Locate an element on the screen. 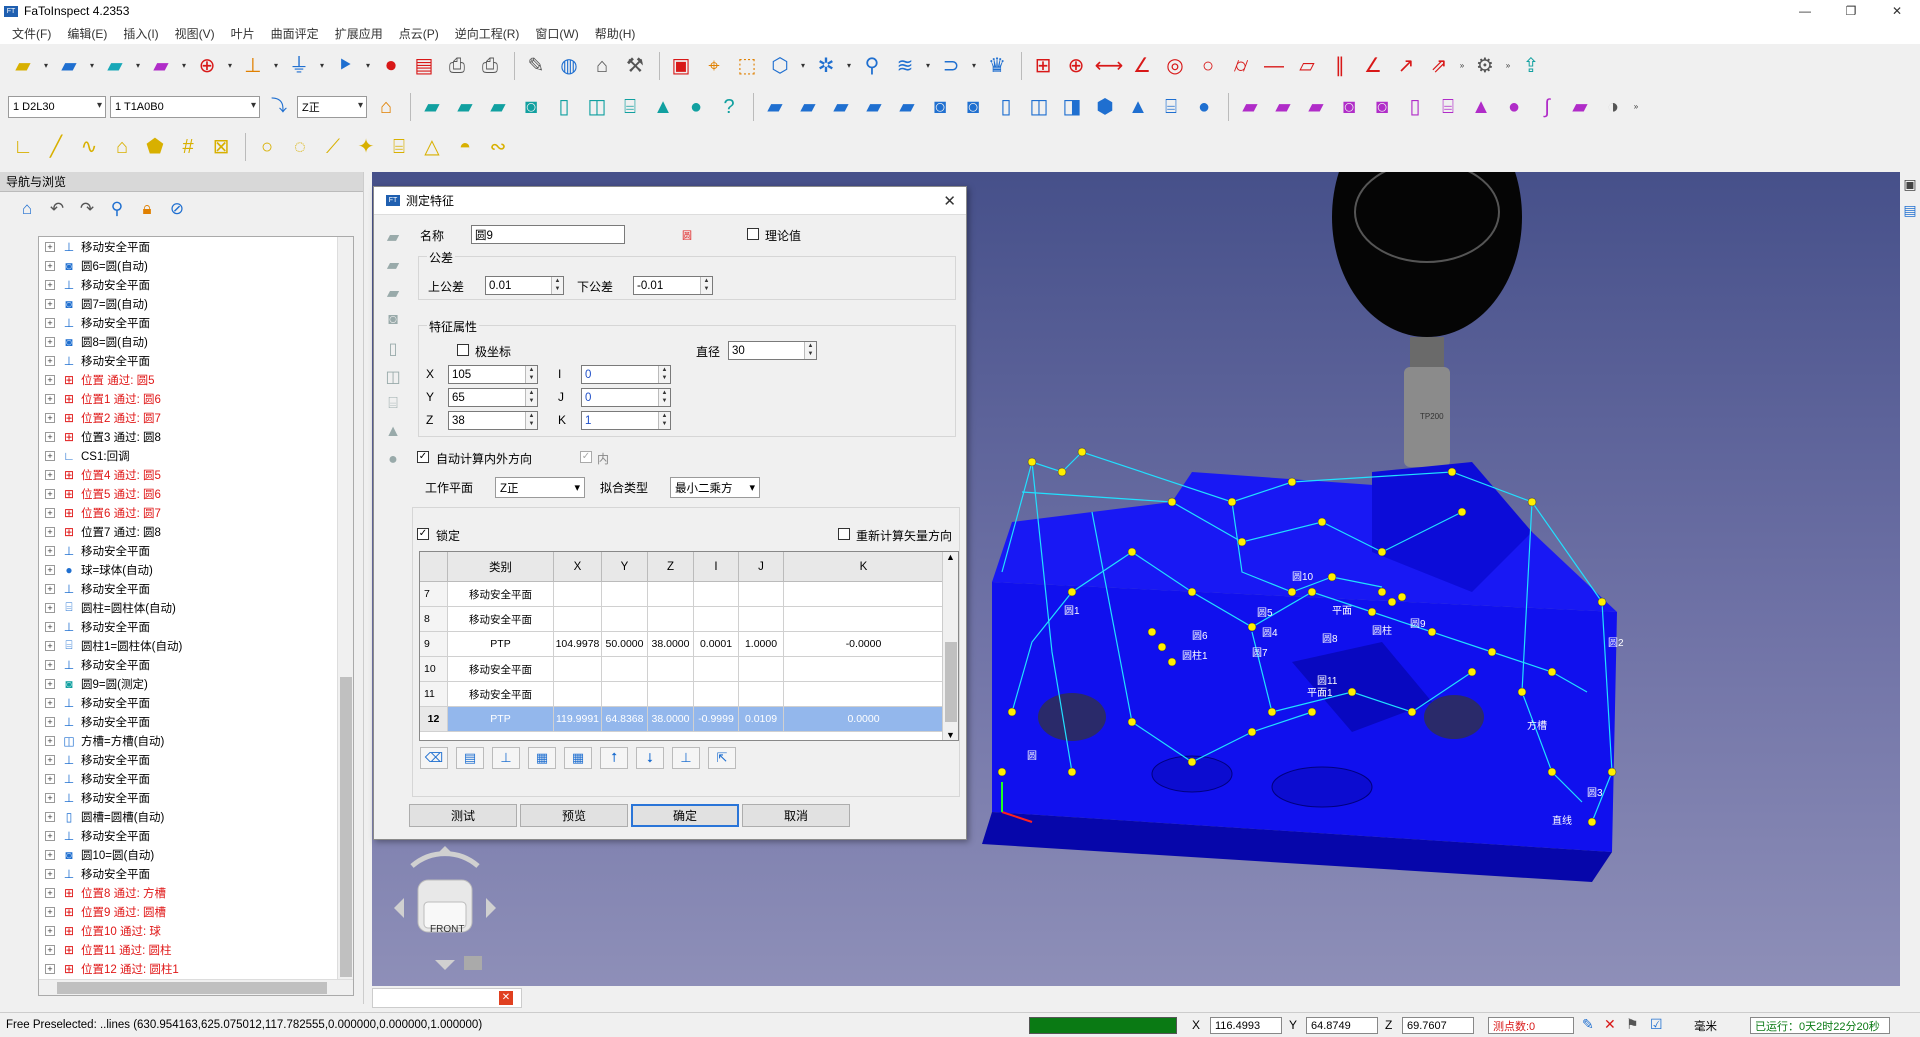 The width and height of the screenshot is (1920, 1037). export-icon: ⇪ is located at coordinates (1531, 66).